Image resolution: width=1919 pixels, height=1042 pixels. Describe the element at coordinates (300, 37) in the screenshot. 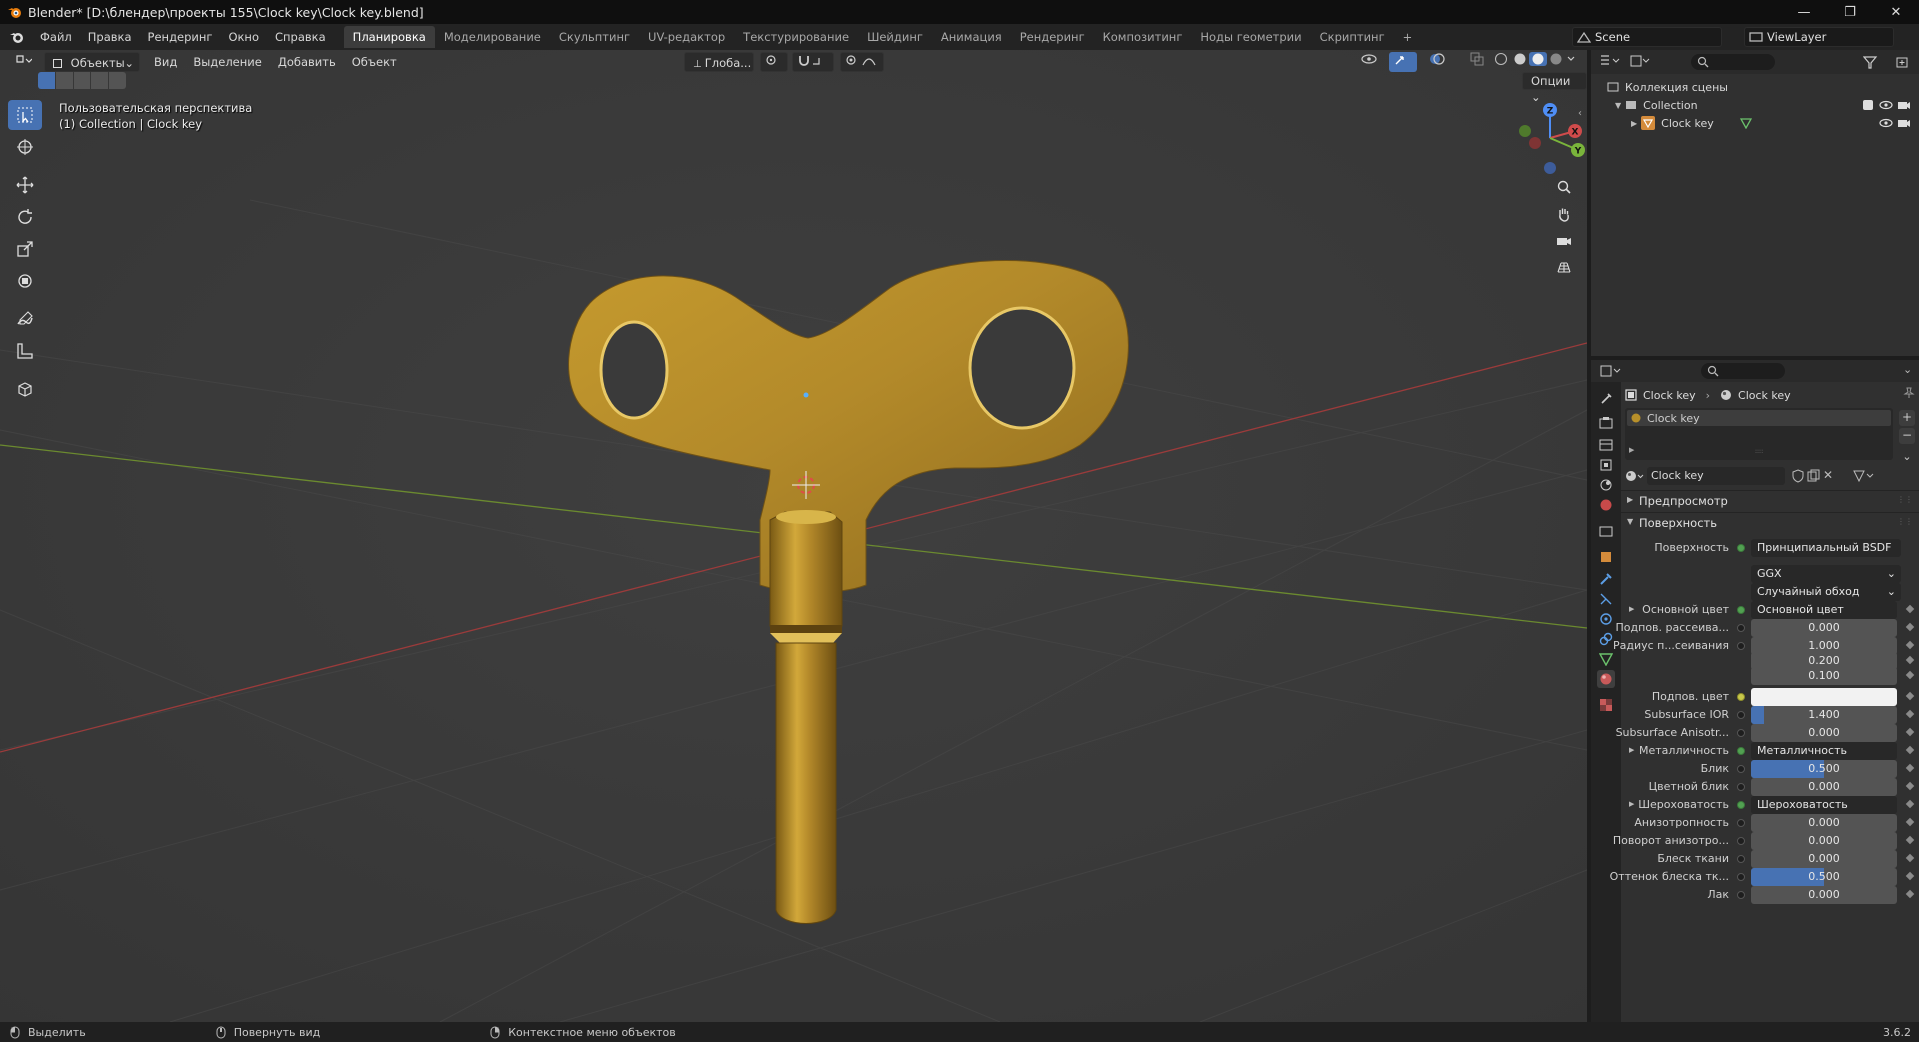

I see `menu-help: Справка` at that location.